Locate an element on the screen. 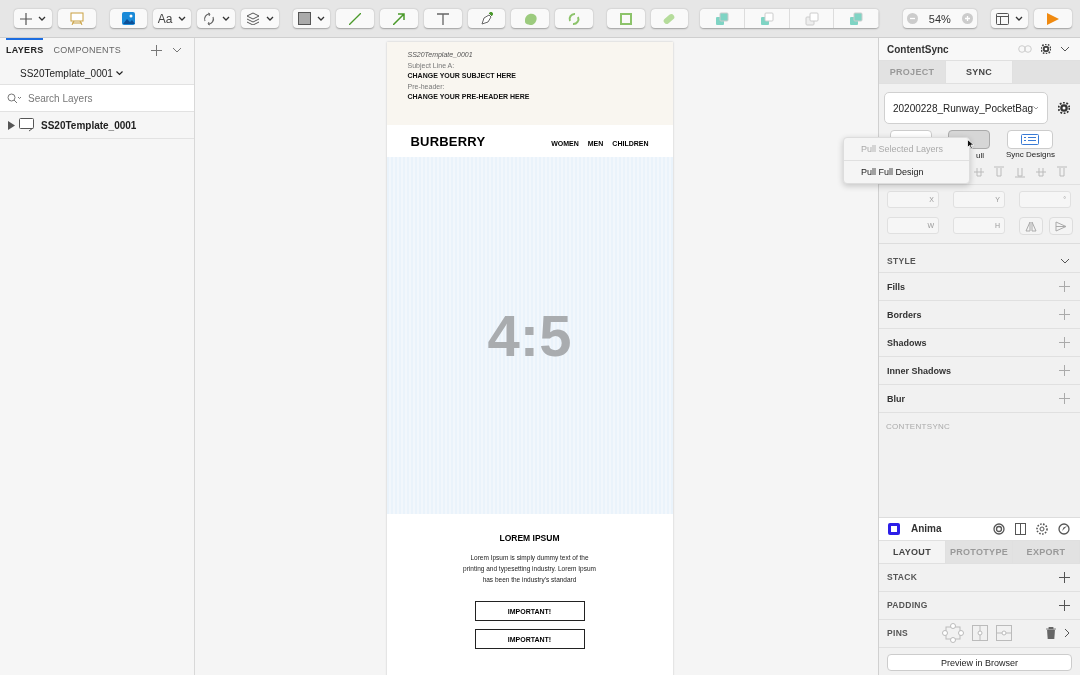 The width and height of the screenshot is (1080, 675). flip-icon is located at coordinates (1031, 226).